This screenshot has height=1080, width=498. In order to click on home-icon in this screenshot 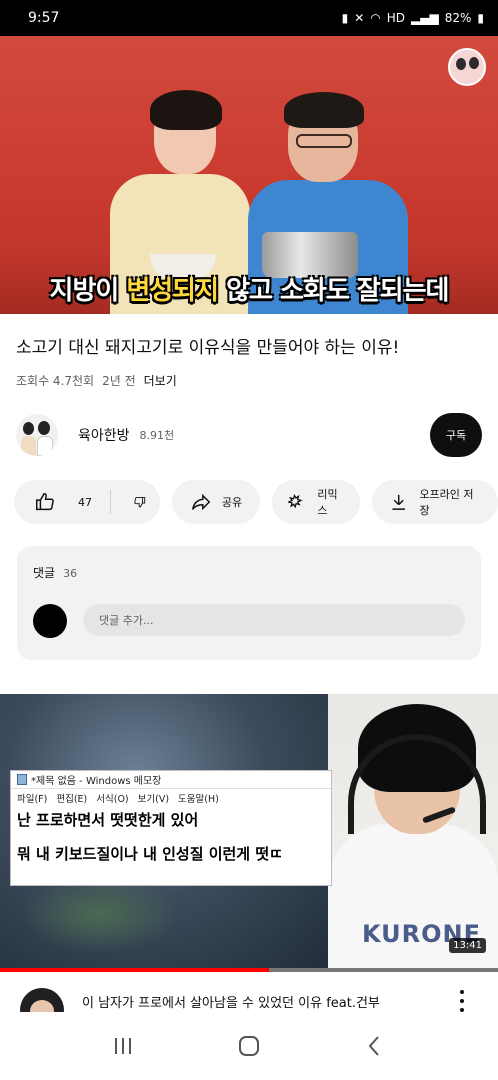, I will do `click(249, 1046)`.